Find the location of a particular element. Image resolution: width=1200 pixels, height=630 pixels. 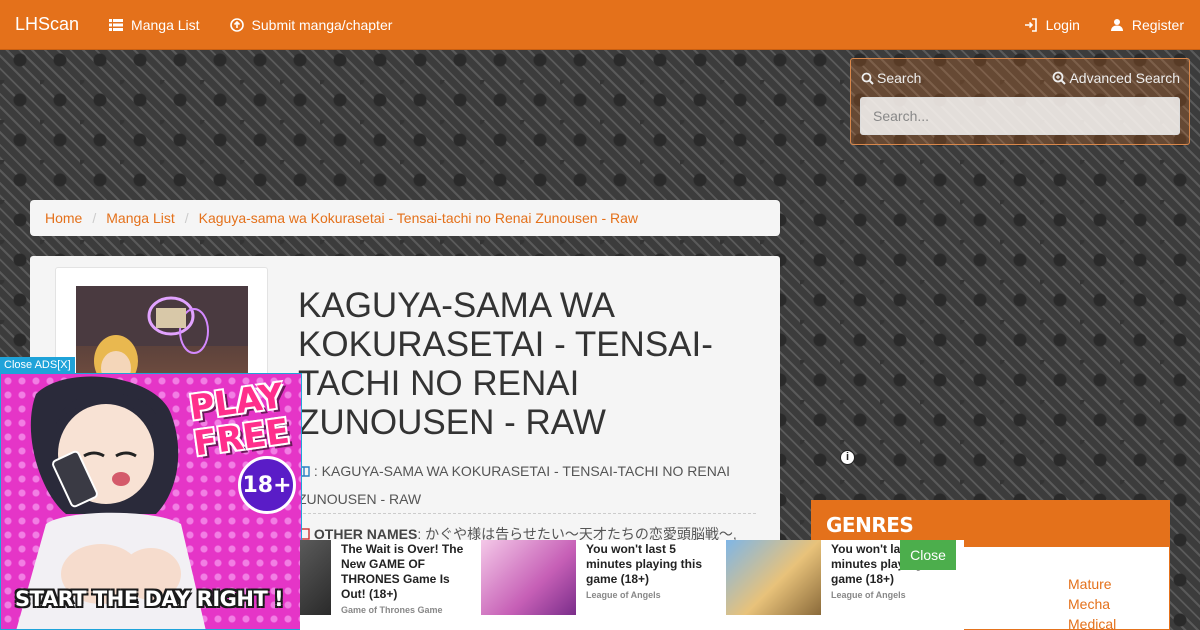

divider is located at coordinates (527, 513).